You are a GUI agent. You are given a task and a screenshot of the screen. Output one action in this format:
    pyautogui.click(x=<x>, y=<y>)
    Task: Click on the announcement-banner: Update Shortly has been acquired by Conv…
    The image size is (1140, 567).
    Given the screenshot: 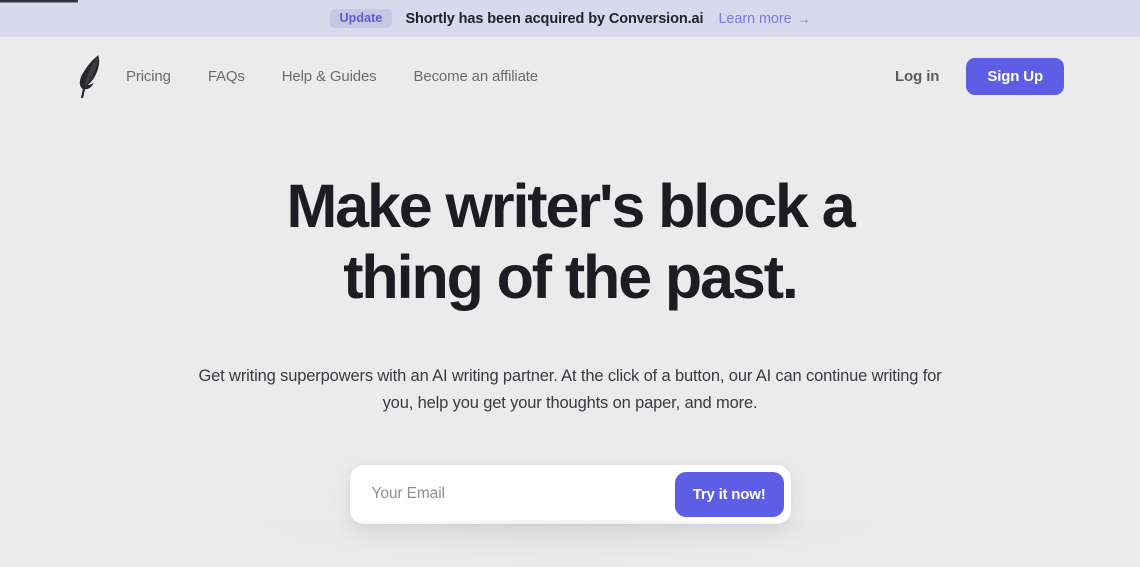 What is the action you would take?
    pyautogui.click(x=570, y=18)
    